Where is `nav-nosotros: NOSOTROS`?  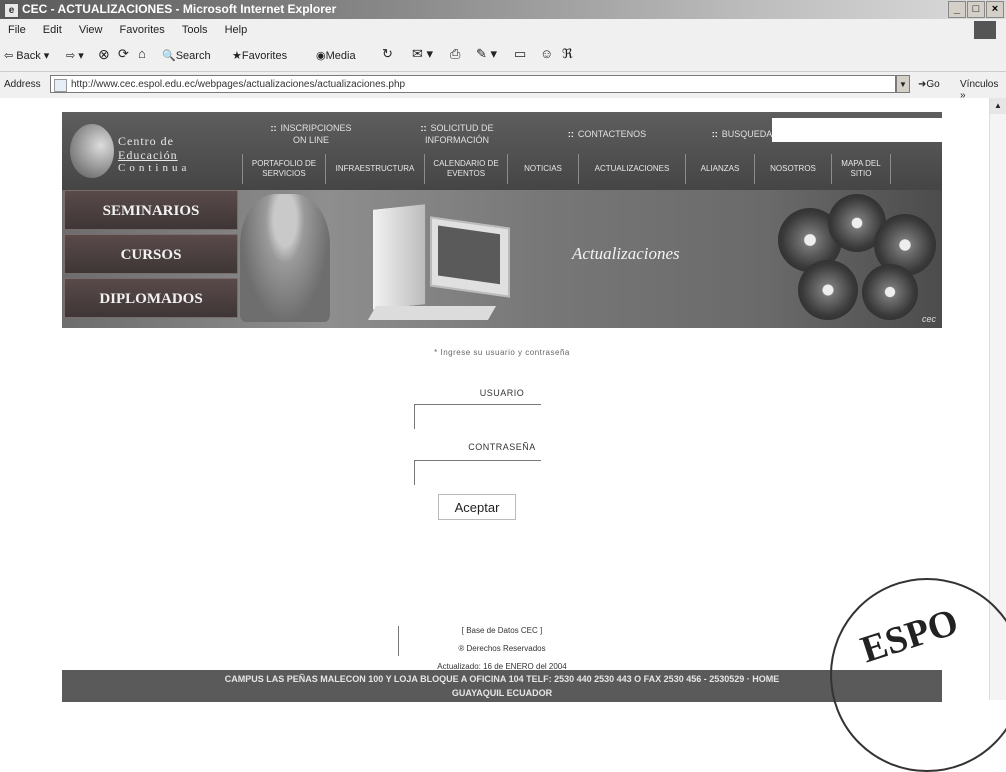
nav-nosotros: NOSOTROS is located at coordinates (792, 169).